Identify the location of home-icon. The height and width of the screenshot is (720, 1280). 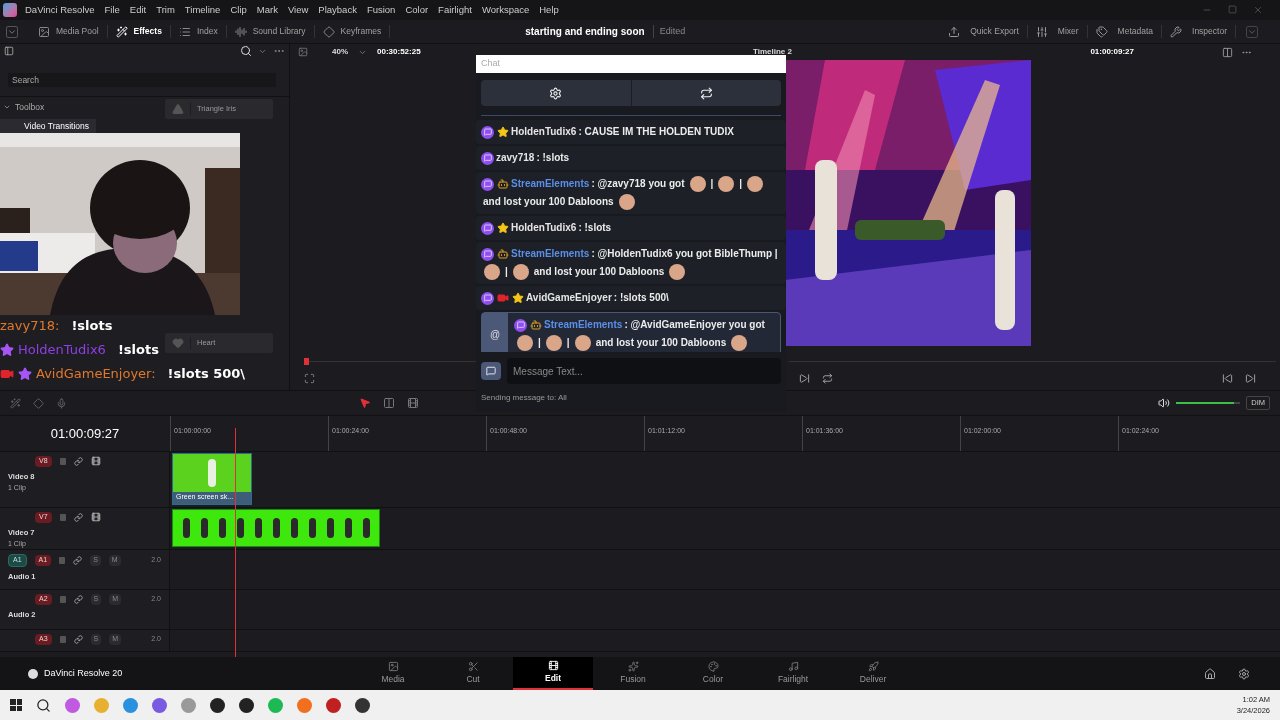
(1210, 673).